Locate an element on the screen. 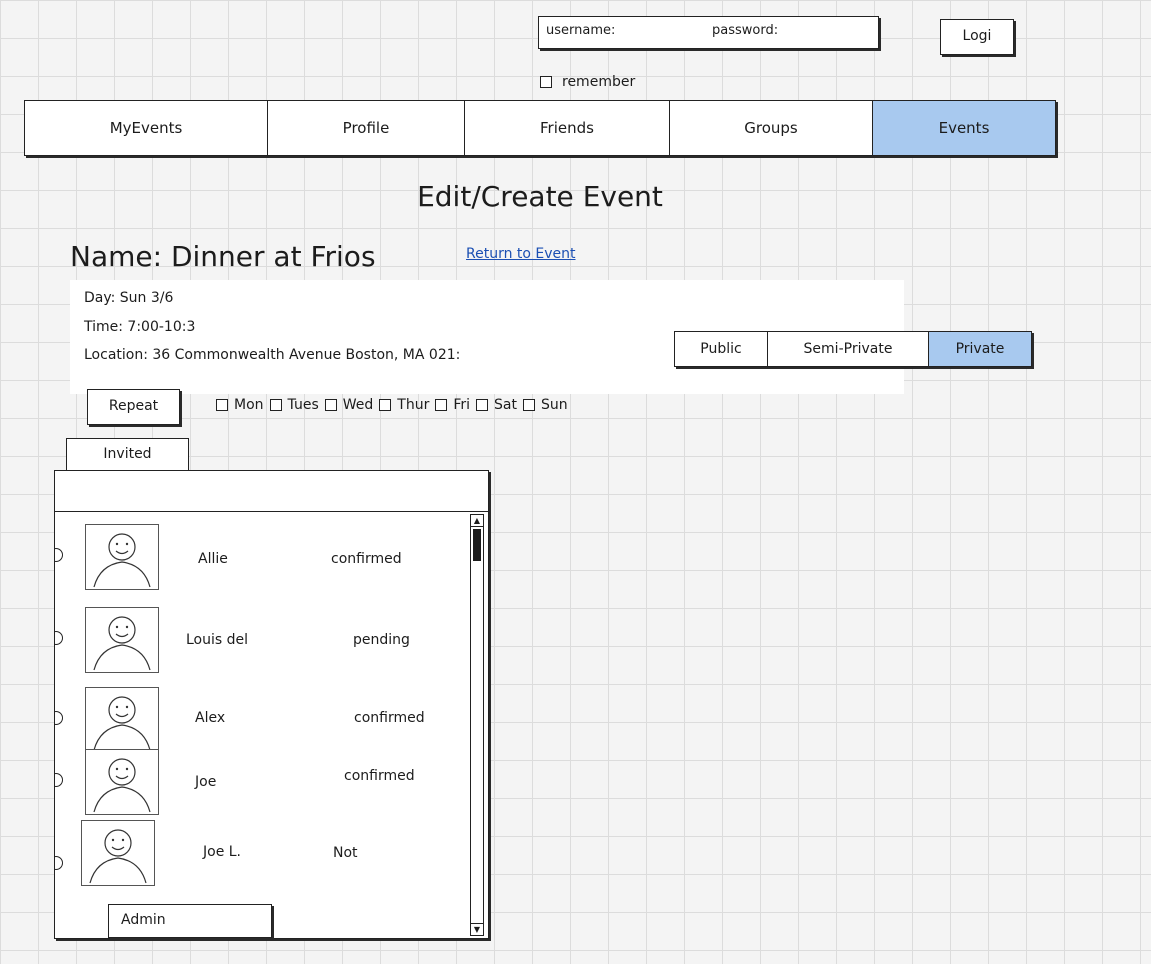  repeat-button: Repeat is located at coordinates (133, 407).